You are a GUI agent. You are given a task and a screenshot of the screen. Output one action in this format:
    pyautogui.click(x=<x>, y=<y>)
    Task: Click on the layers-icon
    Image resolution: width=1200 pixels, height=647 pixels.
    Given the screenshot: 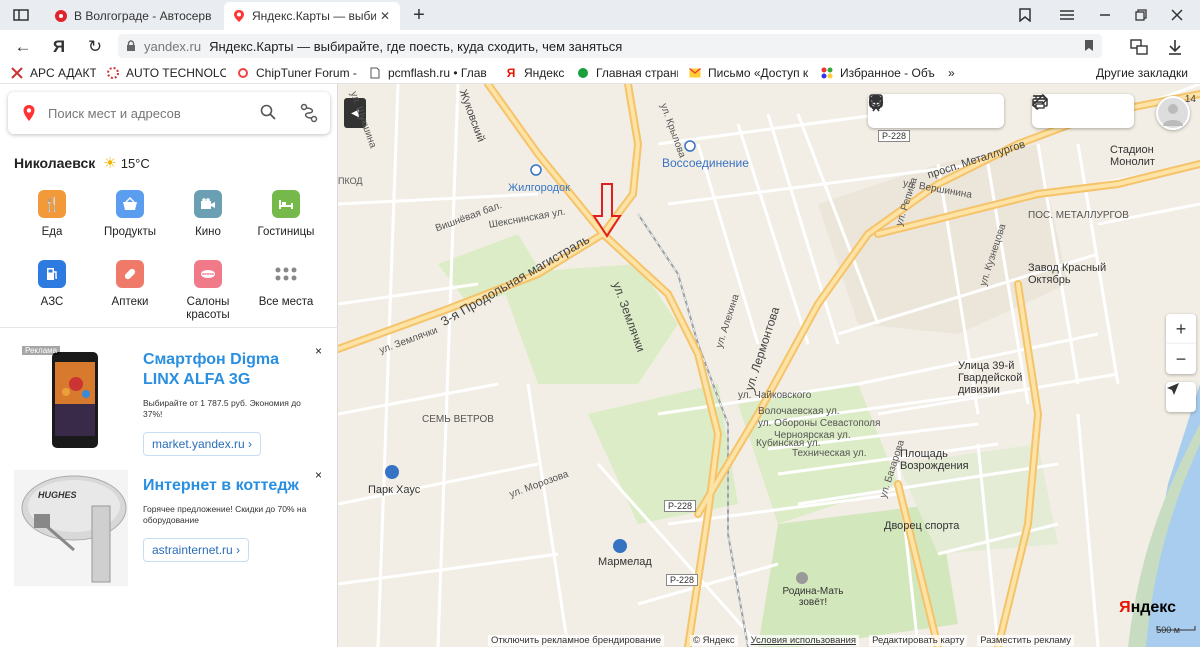 What is the action you would take?
    pyautogui.click(x=936, y=111)
    